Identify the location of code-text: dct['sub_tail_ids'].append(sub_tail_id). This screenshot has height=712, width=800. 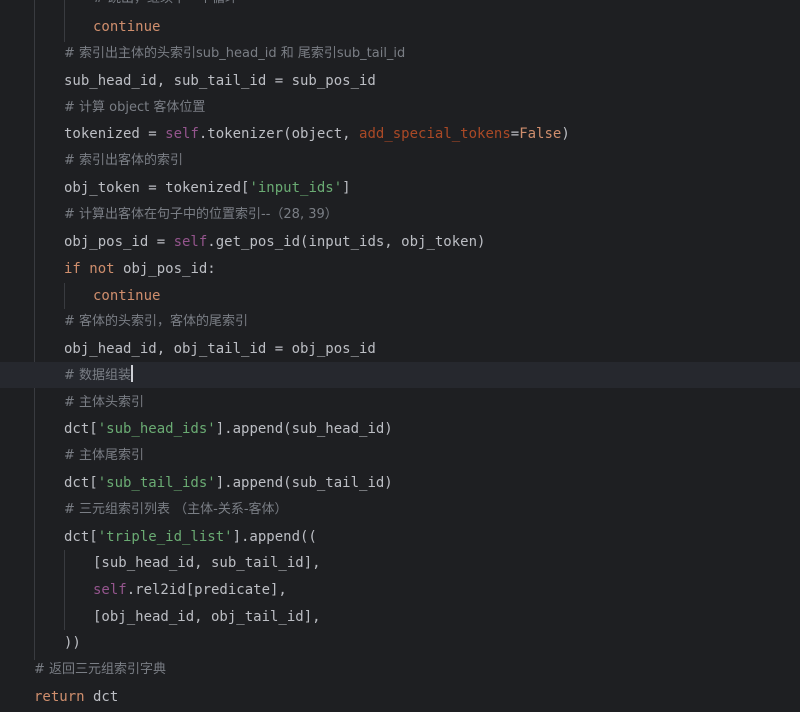
(228, 483).